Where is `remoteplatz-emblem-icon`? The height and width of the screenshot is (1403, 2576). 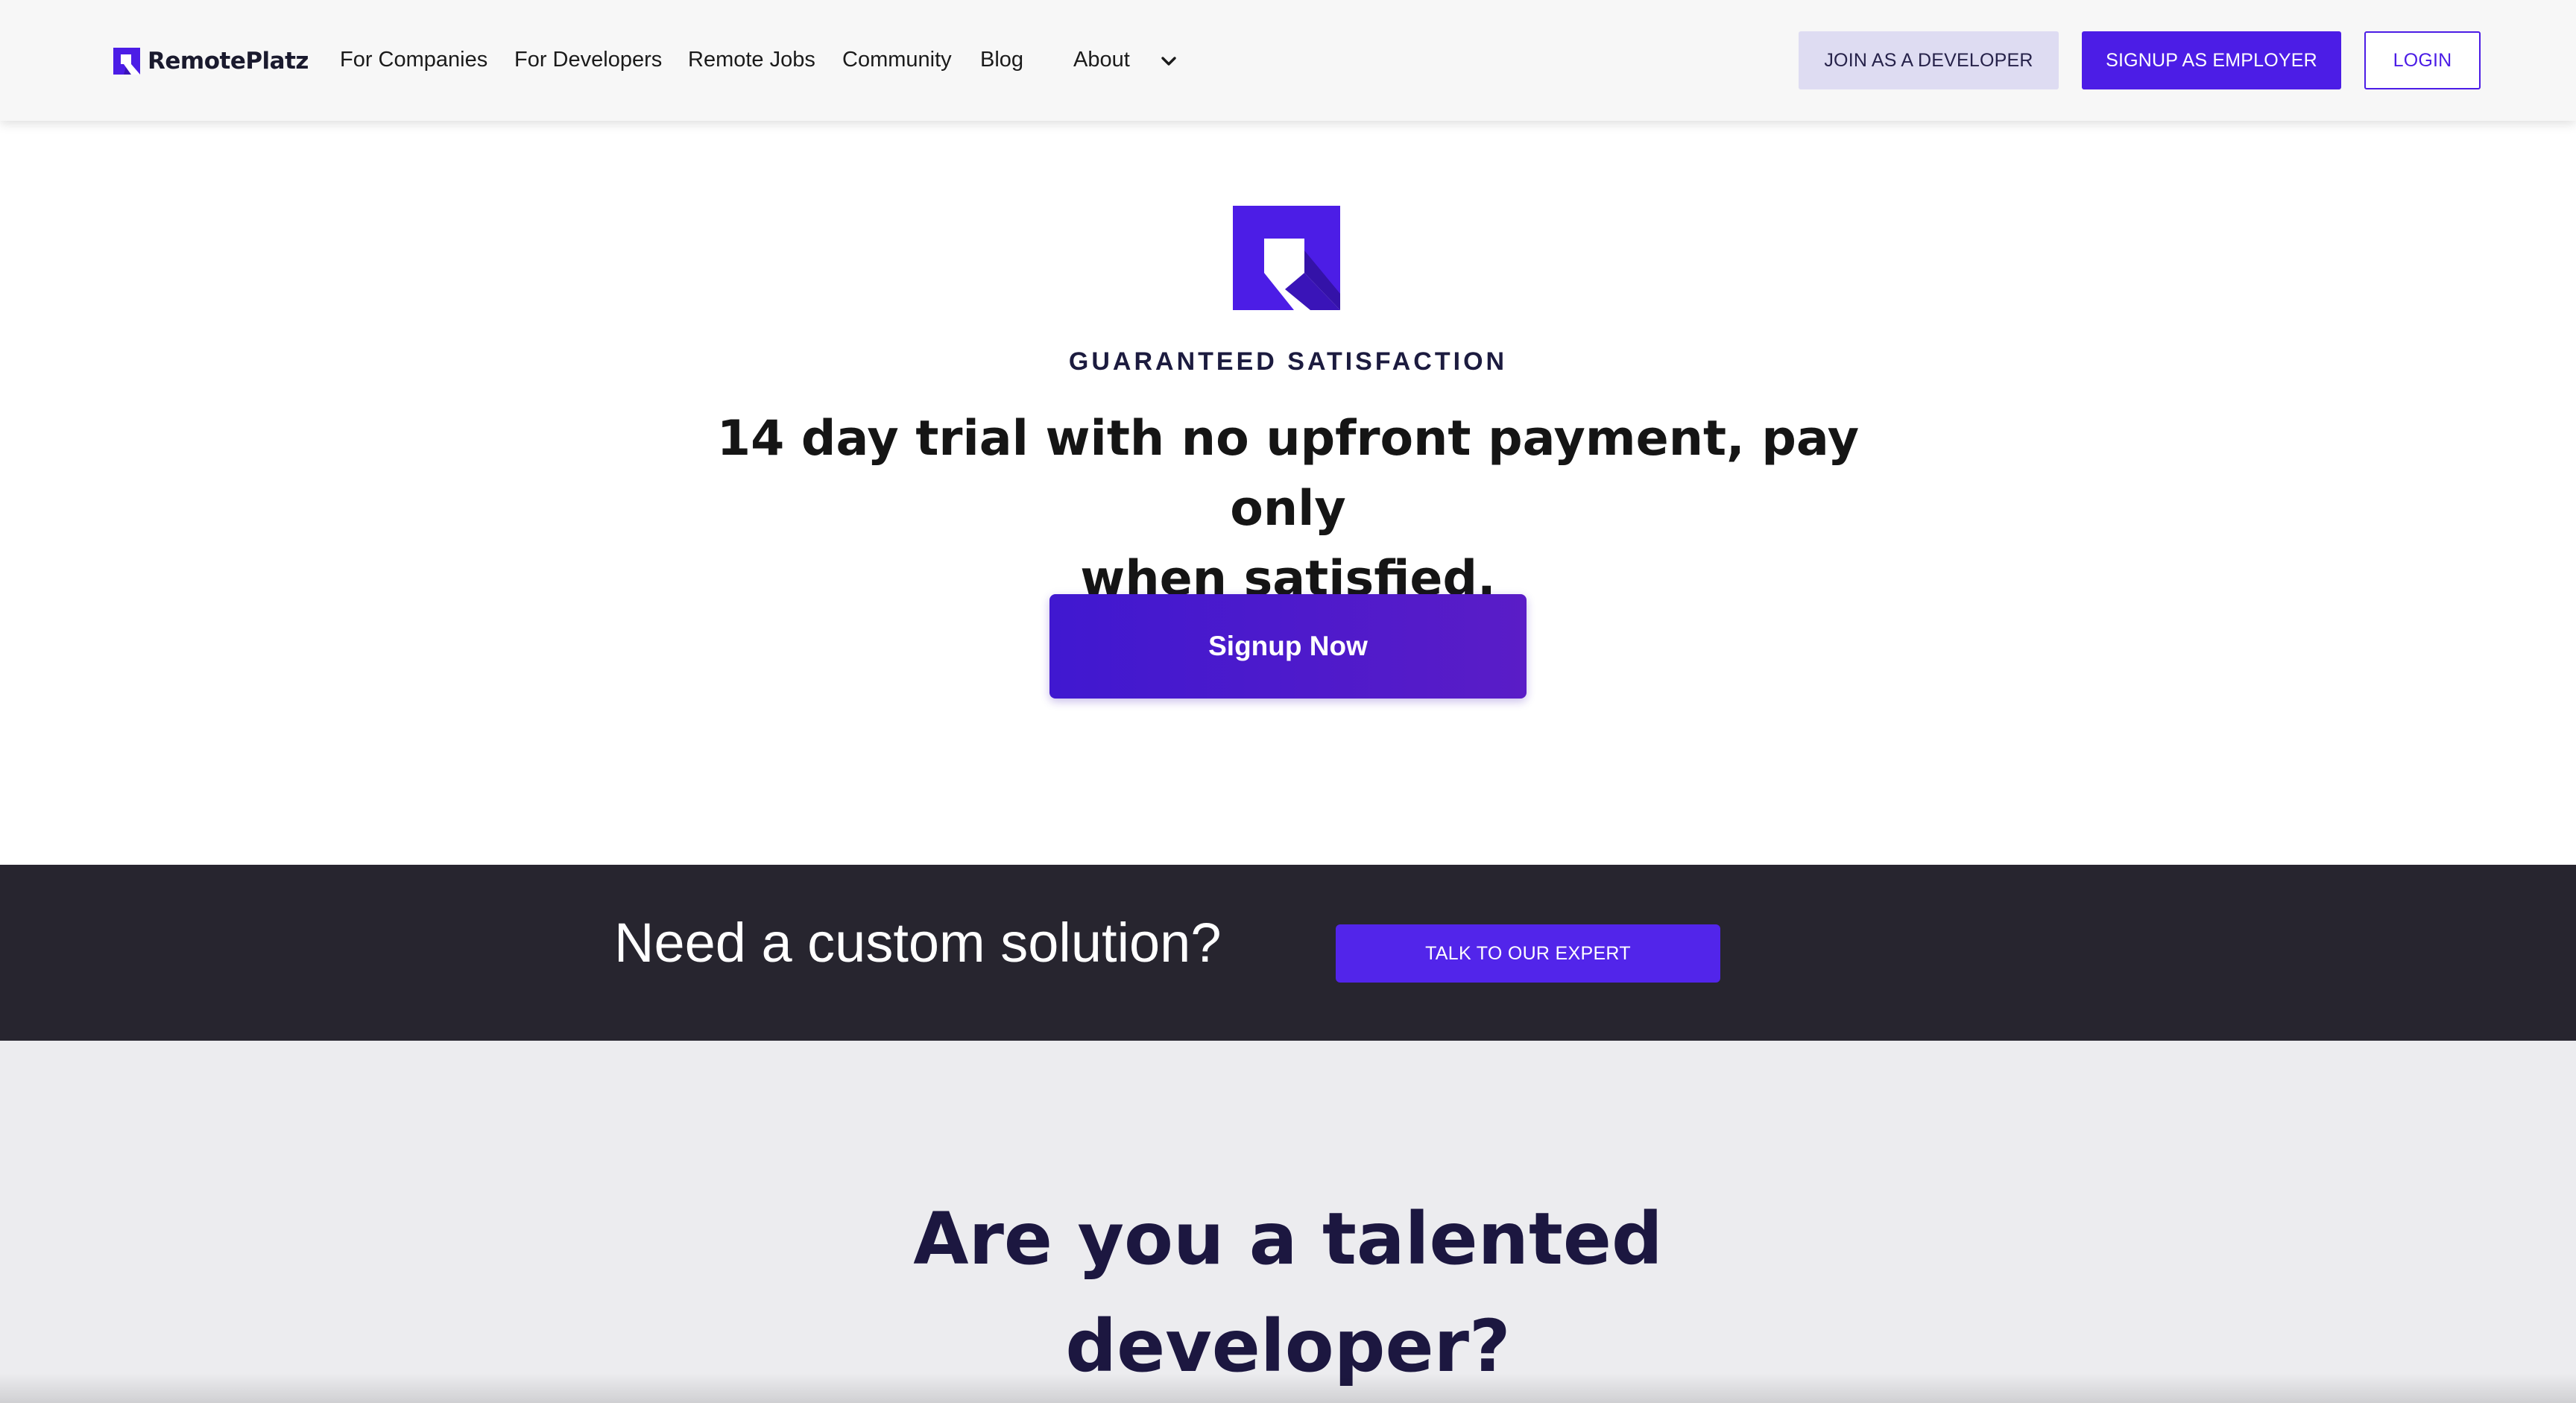 remoteplatz-emblem-icon is located at coordinates (1286, 258).